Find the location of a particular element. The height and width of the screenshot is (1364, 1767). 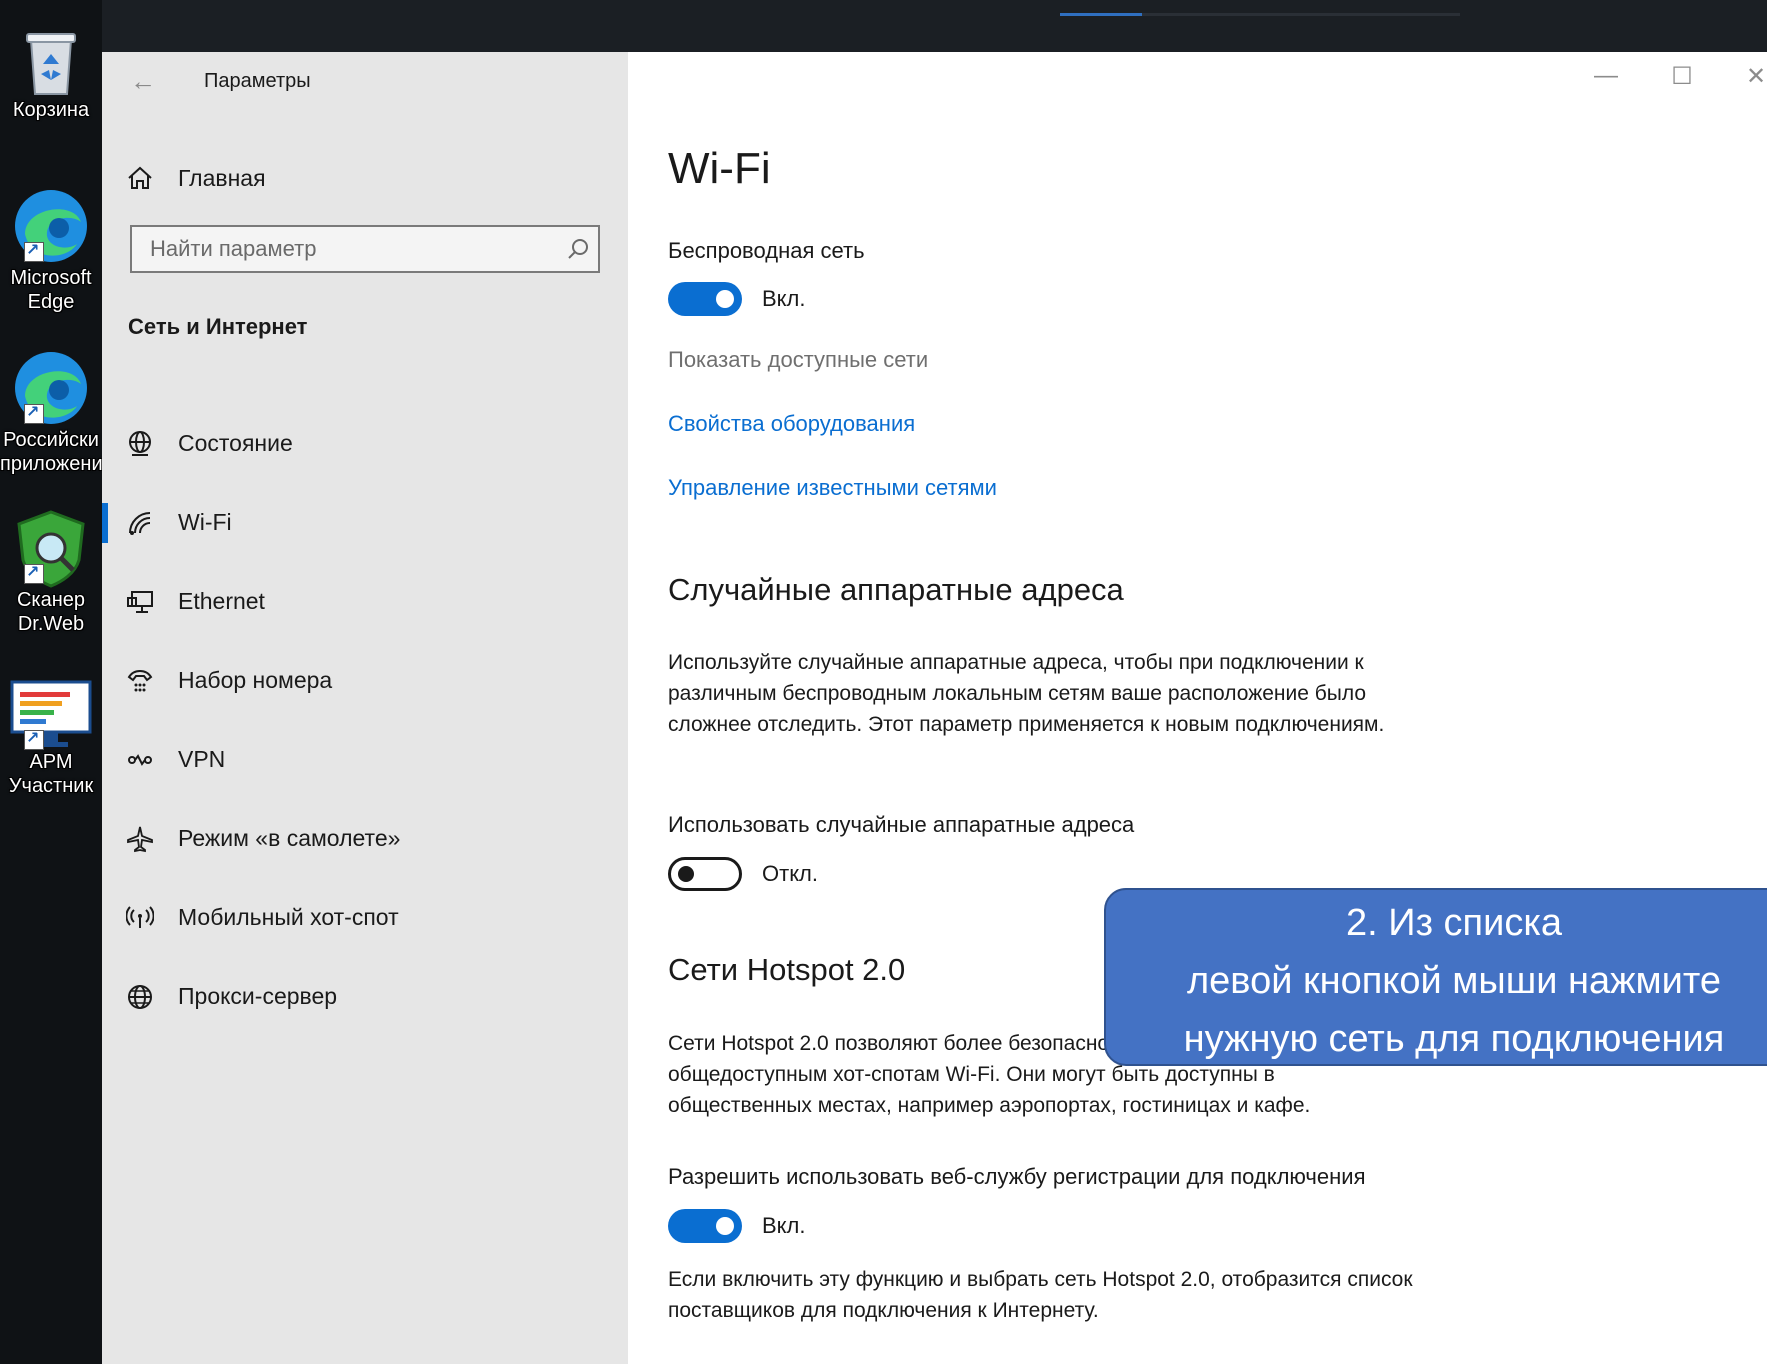

sidebar-item-status: Состояние is located at coordinates (365, 443).